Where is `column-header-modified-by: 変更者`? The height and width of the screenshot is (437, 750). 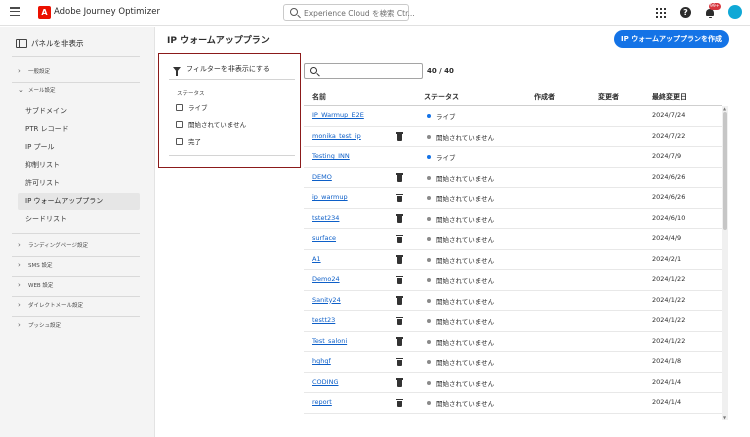
column-header-modified-by: 変更者 is located at coordinates (608, 97).